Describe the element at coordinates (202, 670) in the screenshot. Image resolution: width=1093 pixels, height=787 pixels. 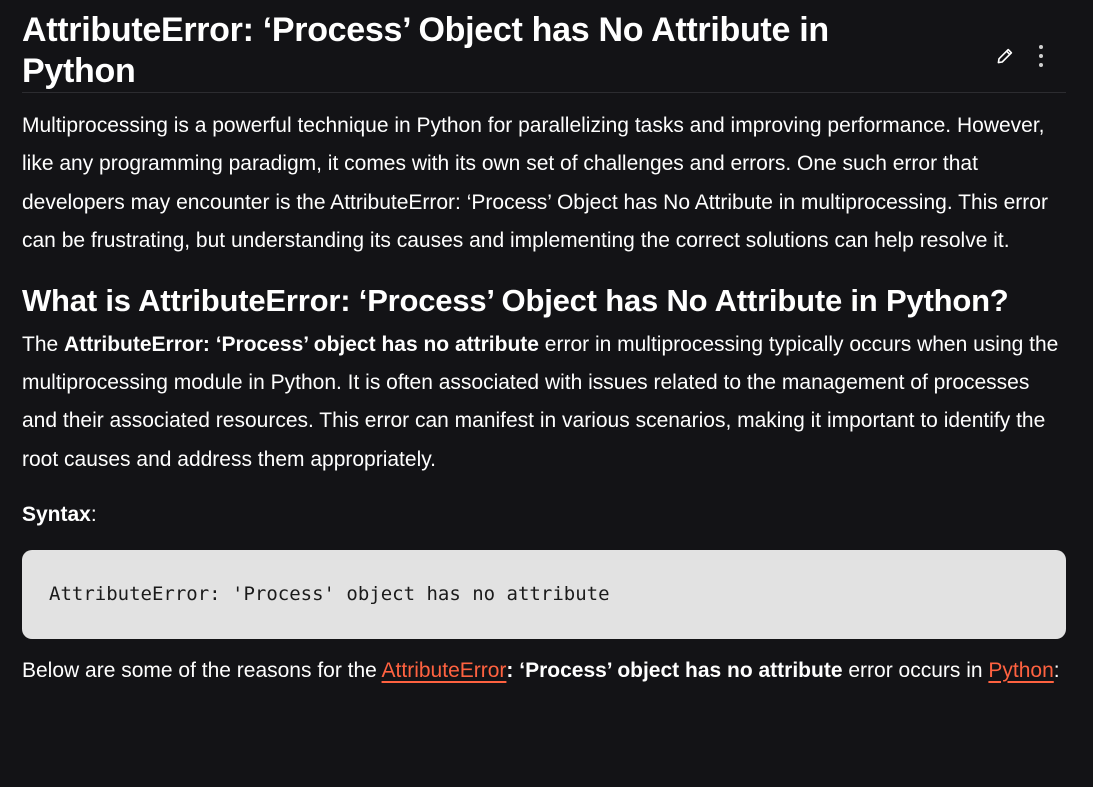
I see `reasons-prefix: Below are some of the reasons for the` at that location.